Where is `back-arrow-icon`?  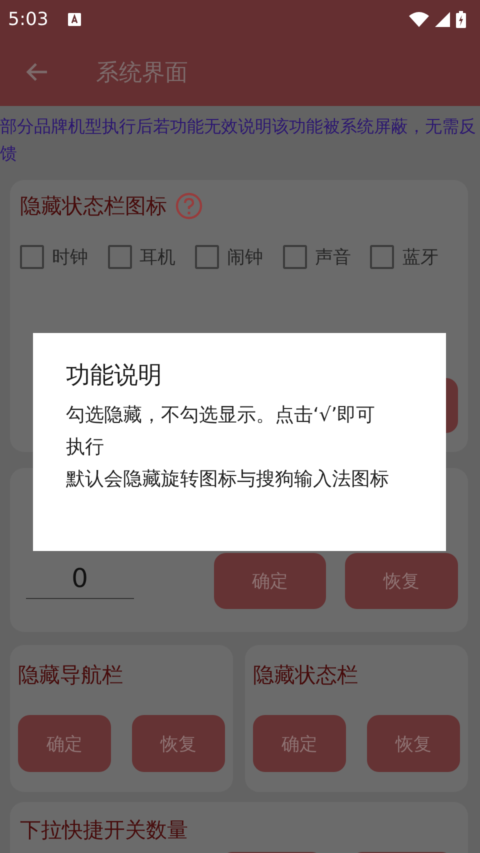
back-arrow-icon is located at coordinates (37, 72).